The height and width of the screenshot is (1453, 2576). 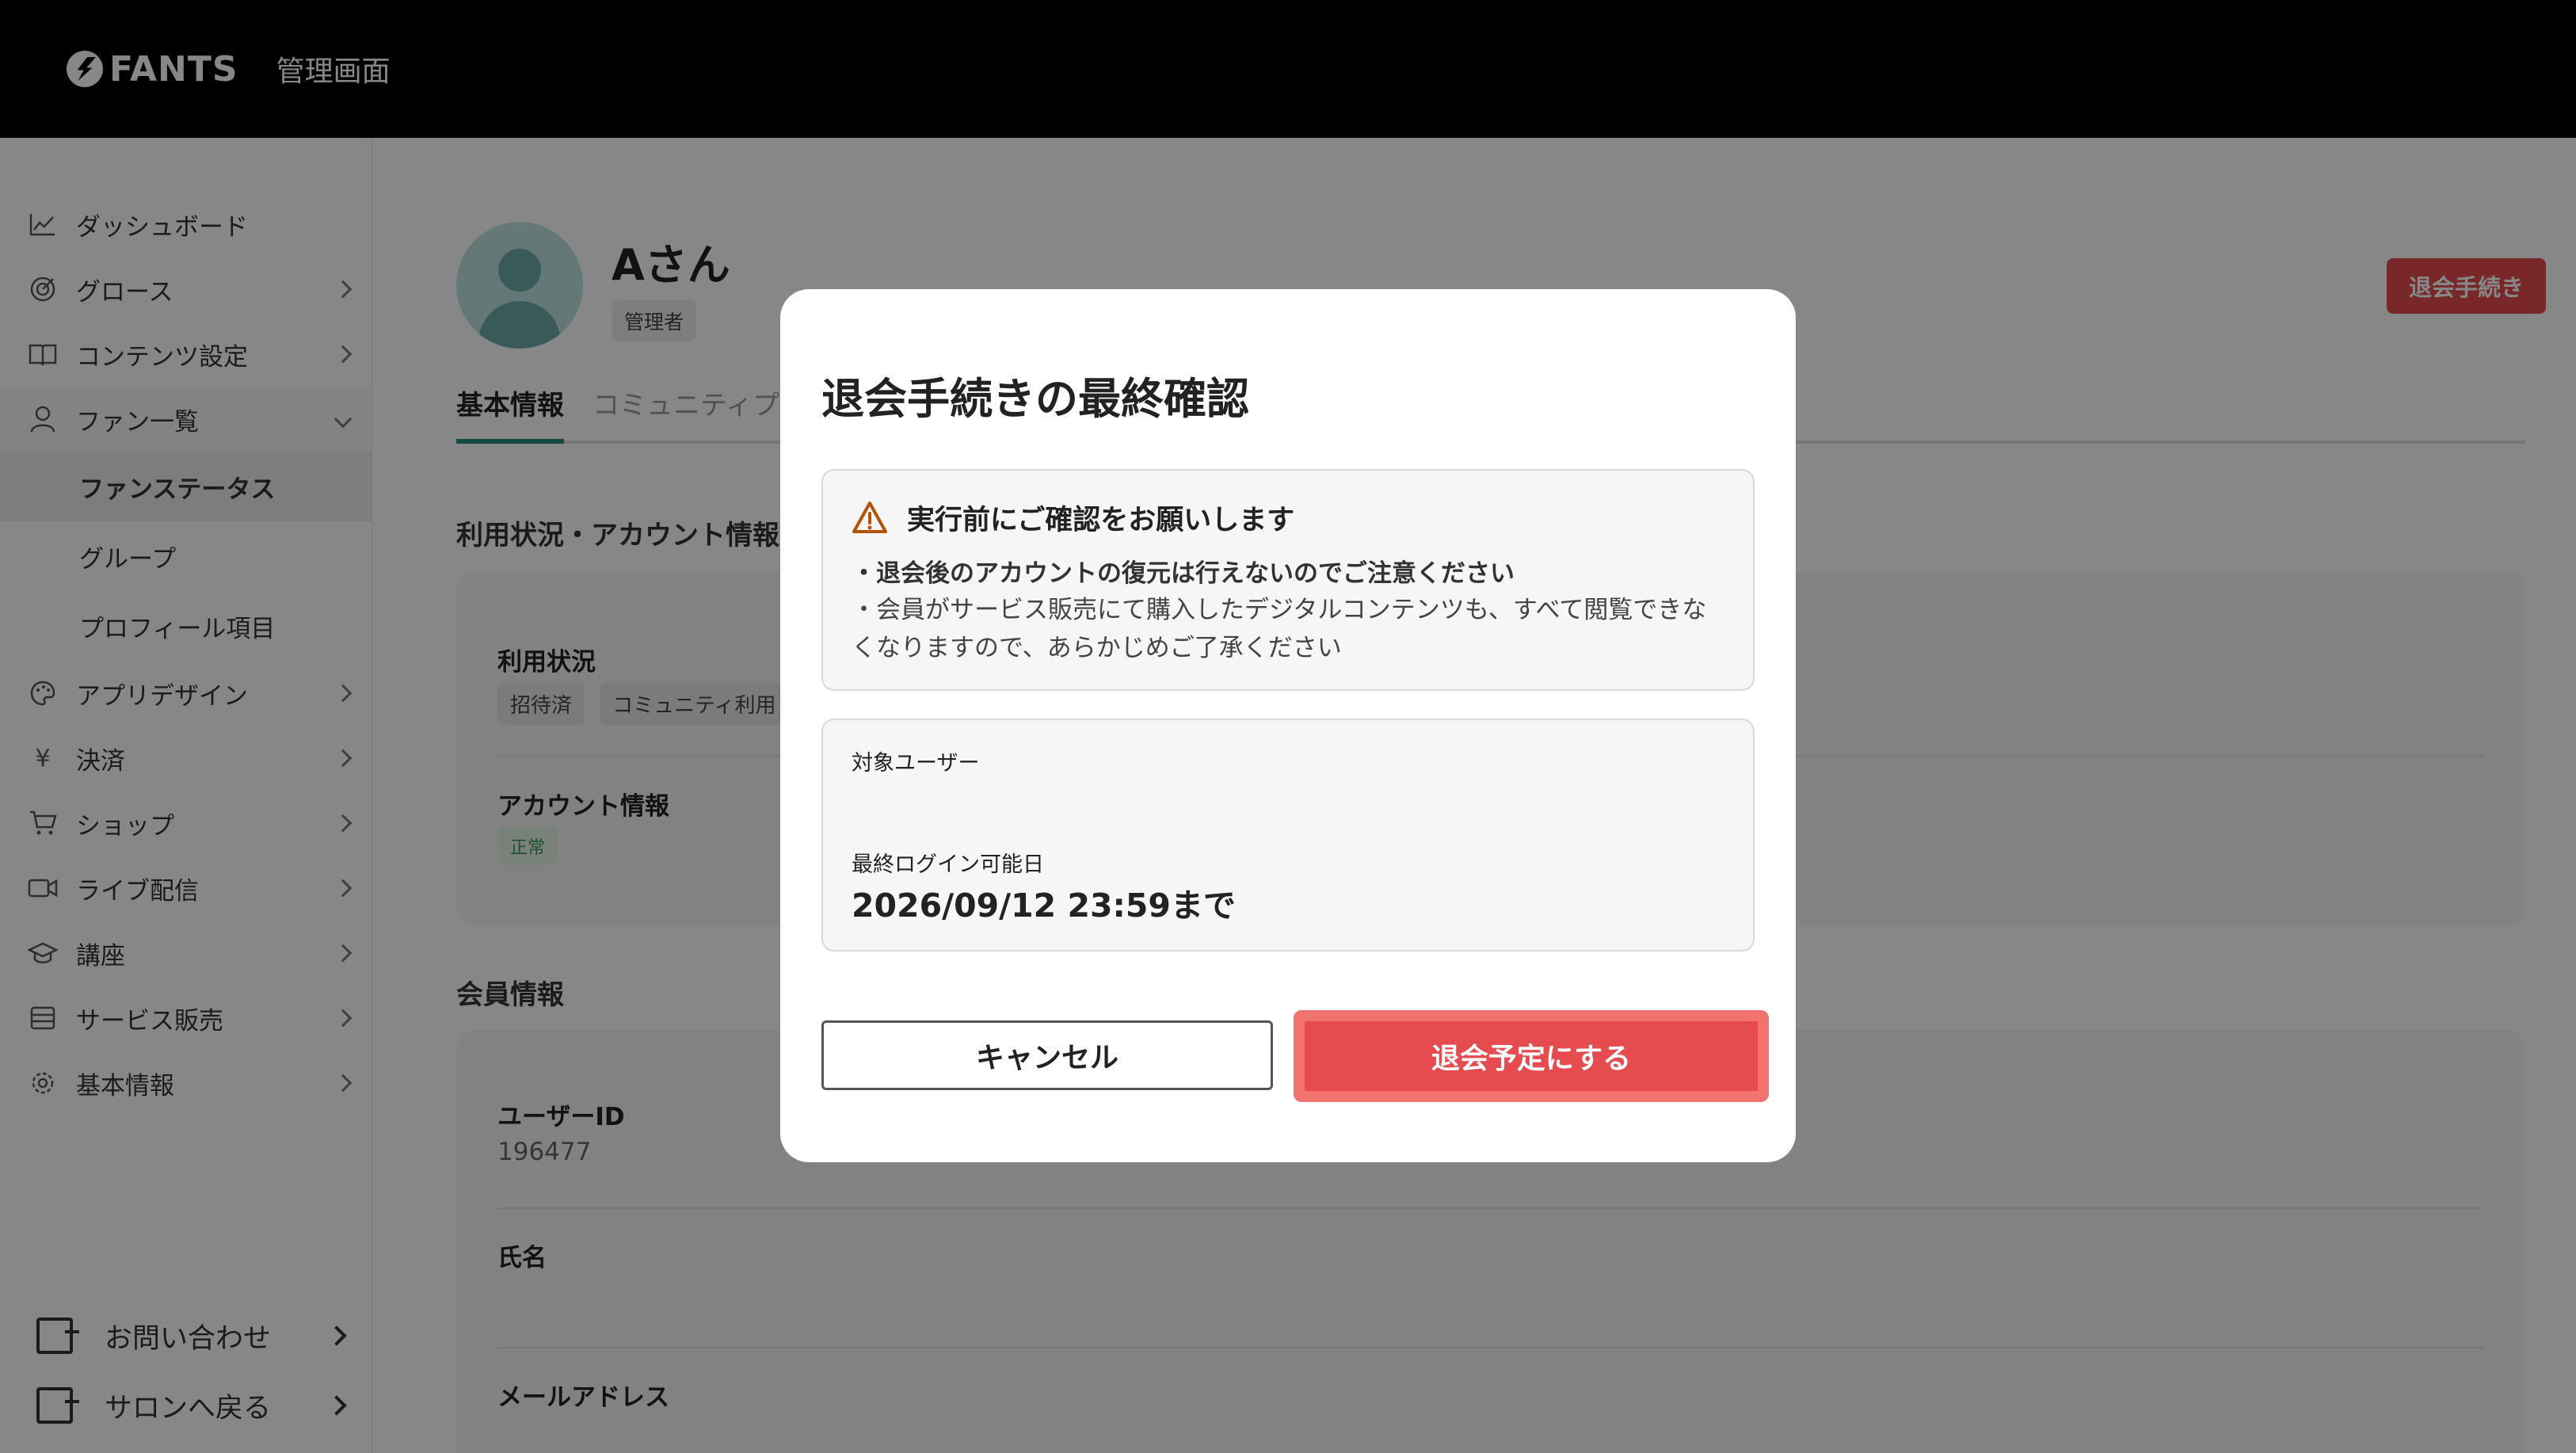 I want to click on dialog-title: 退会手続きの最終確認, so click(x=1035, y=399).